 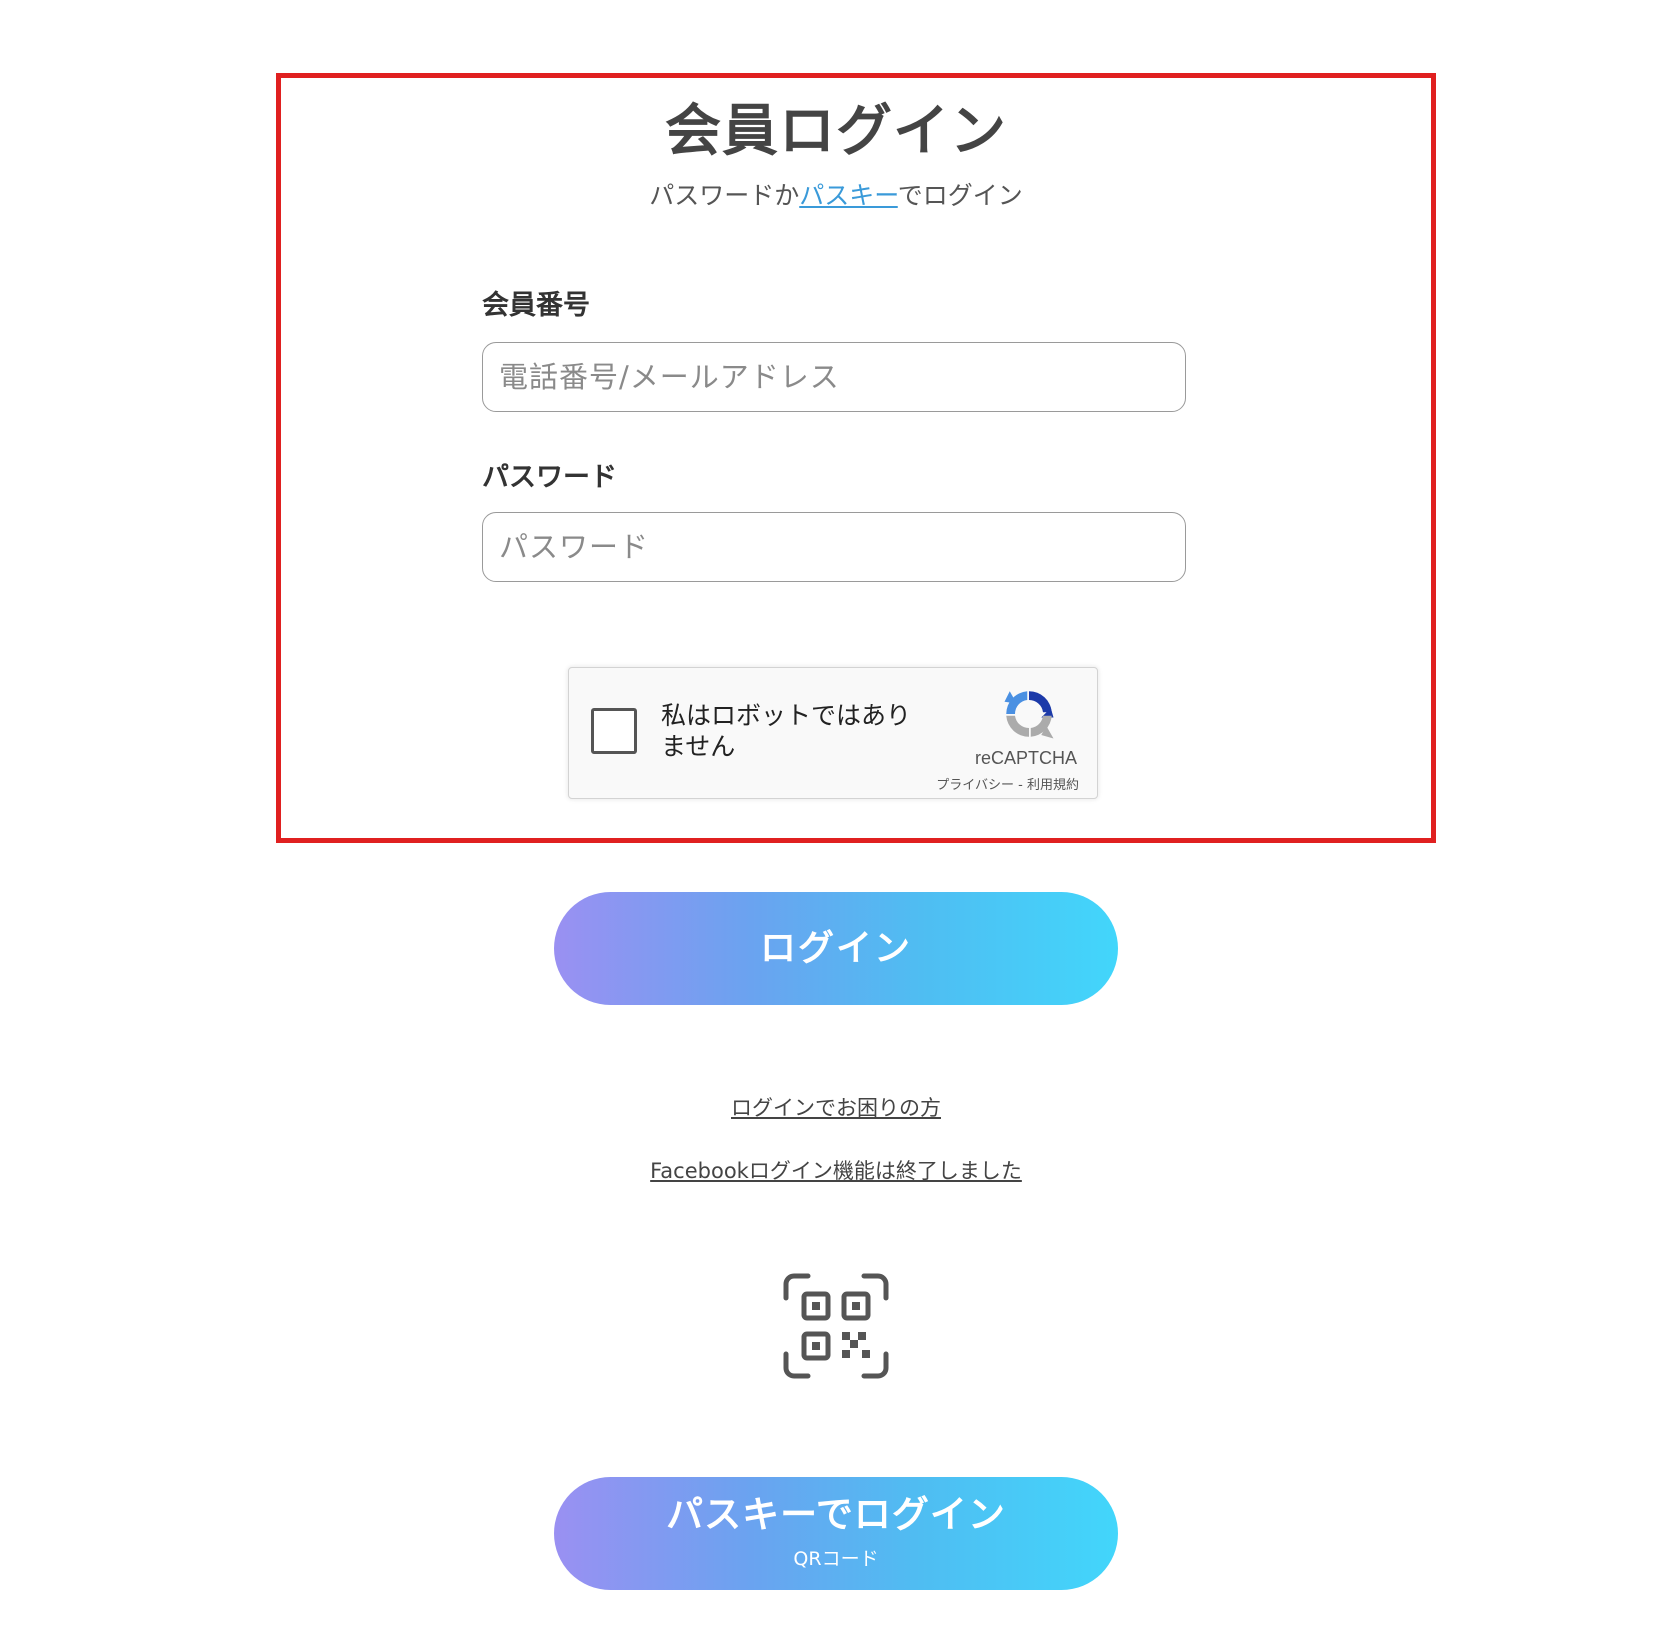 What do you see at coordinates (975, 785) in the screenshot?
I see `recaptcha-privacy-link: プライバシー` at bounding box center [975, 785].